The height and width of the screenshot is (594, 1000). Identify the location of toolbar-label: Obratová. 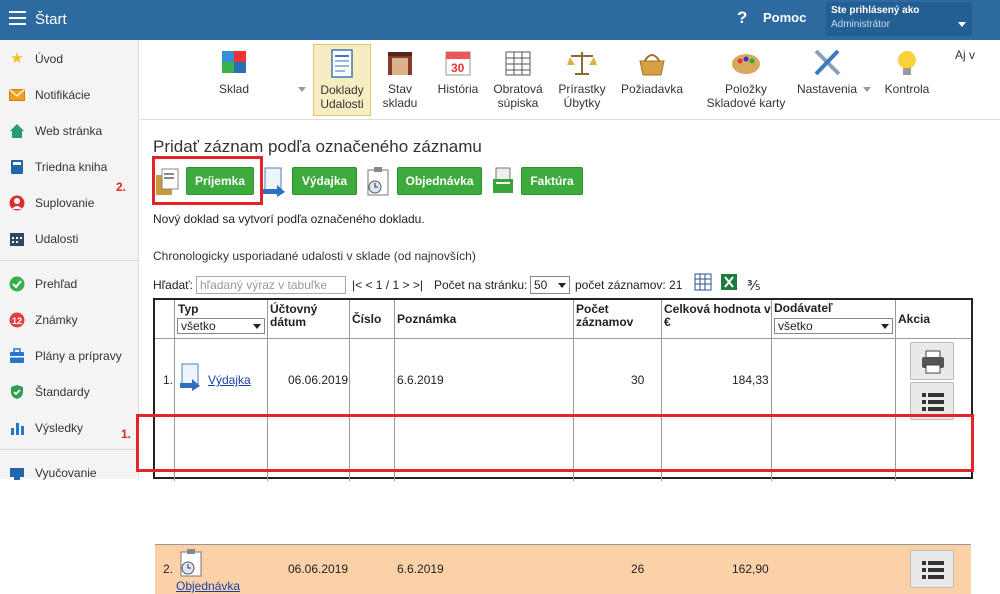
(518, 89).